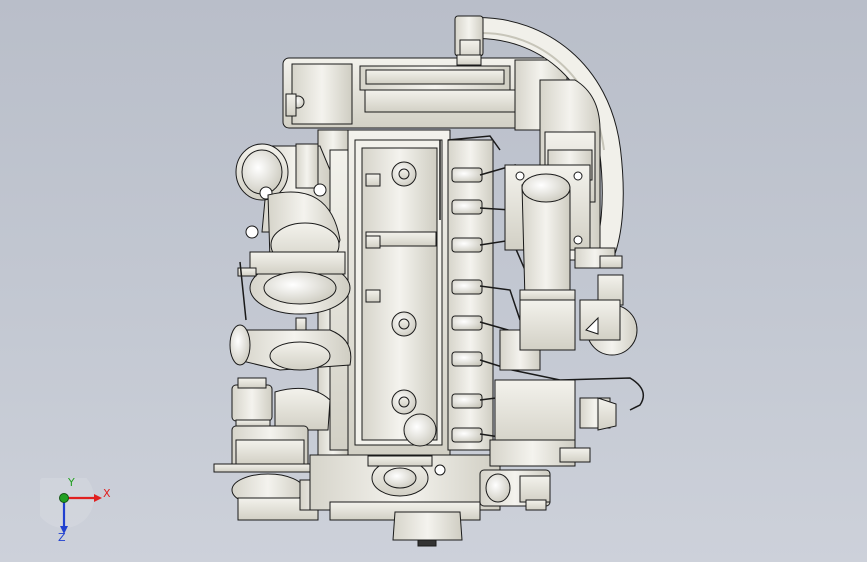 This screenshot has height=562, width=867. What do you see at coordinates (71, 482) in the screenshot?
I see `y-axis-label: Y` at bounding box center [71, 482].